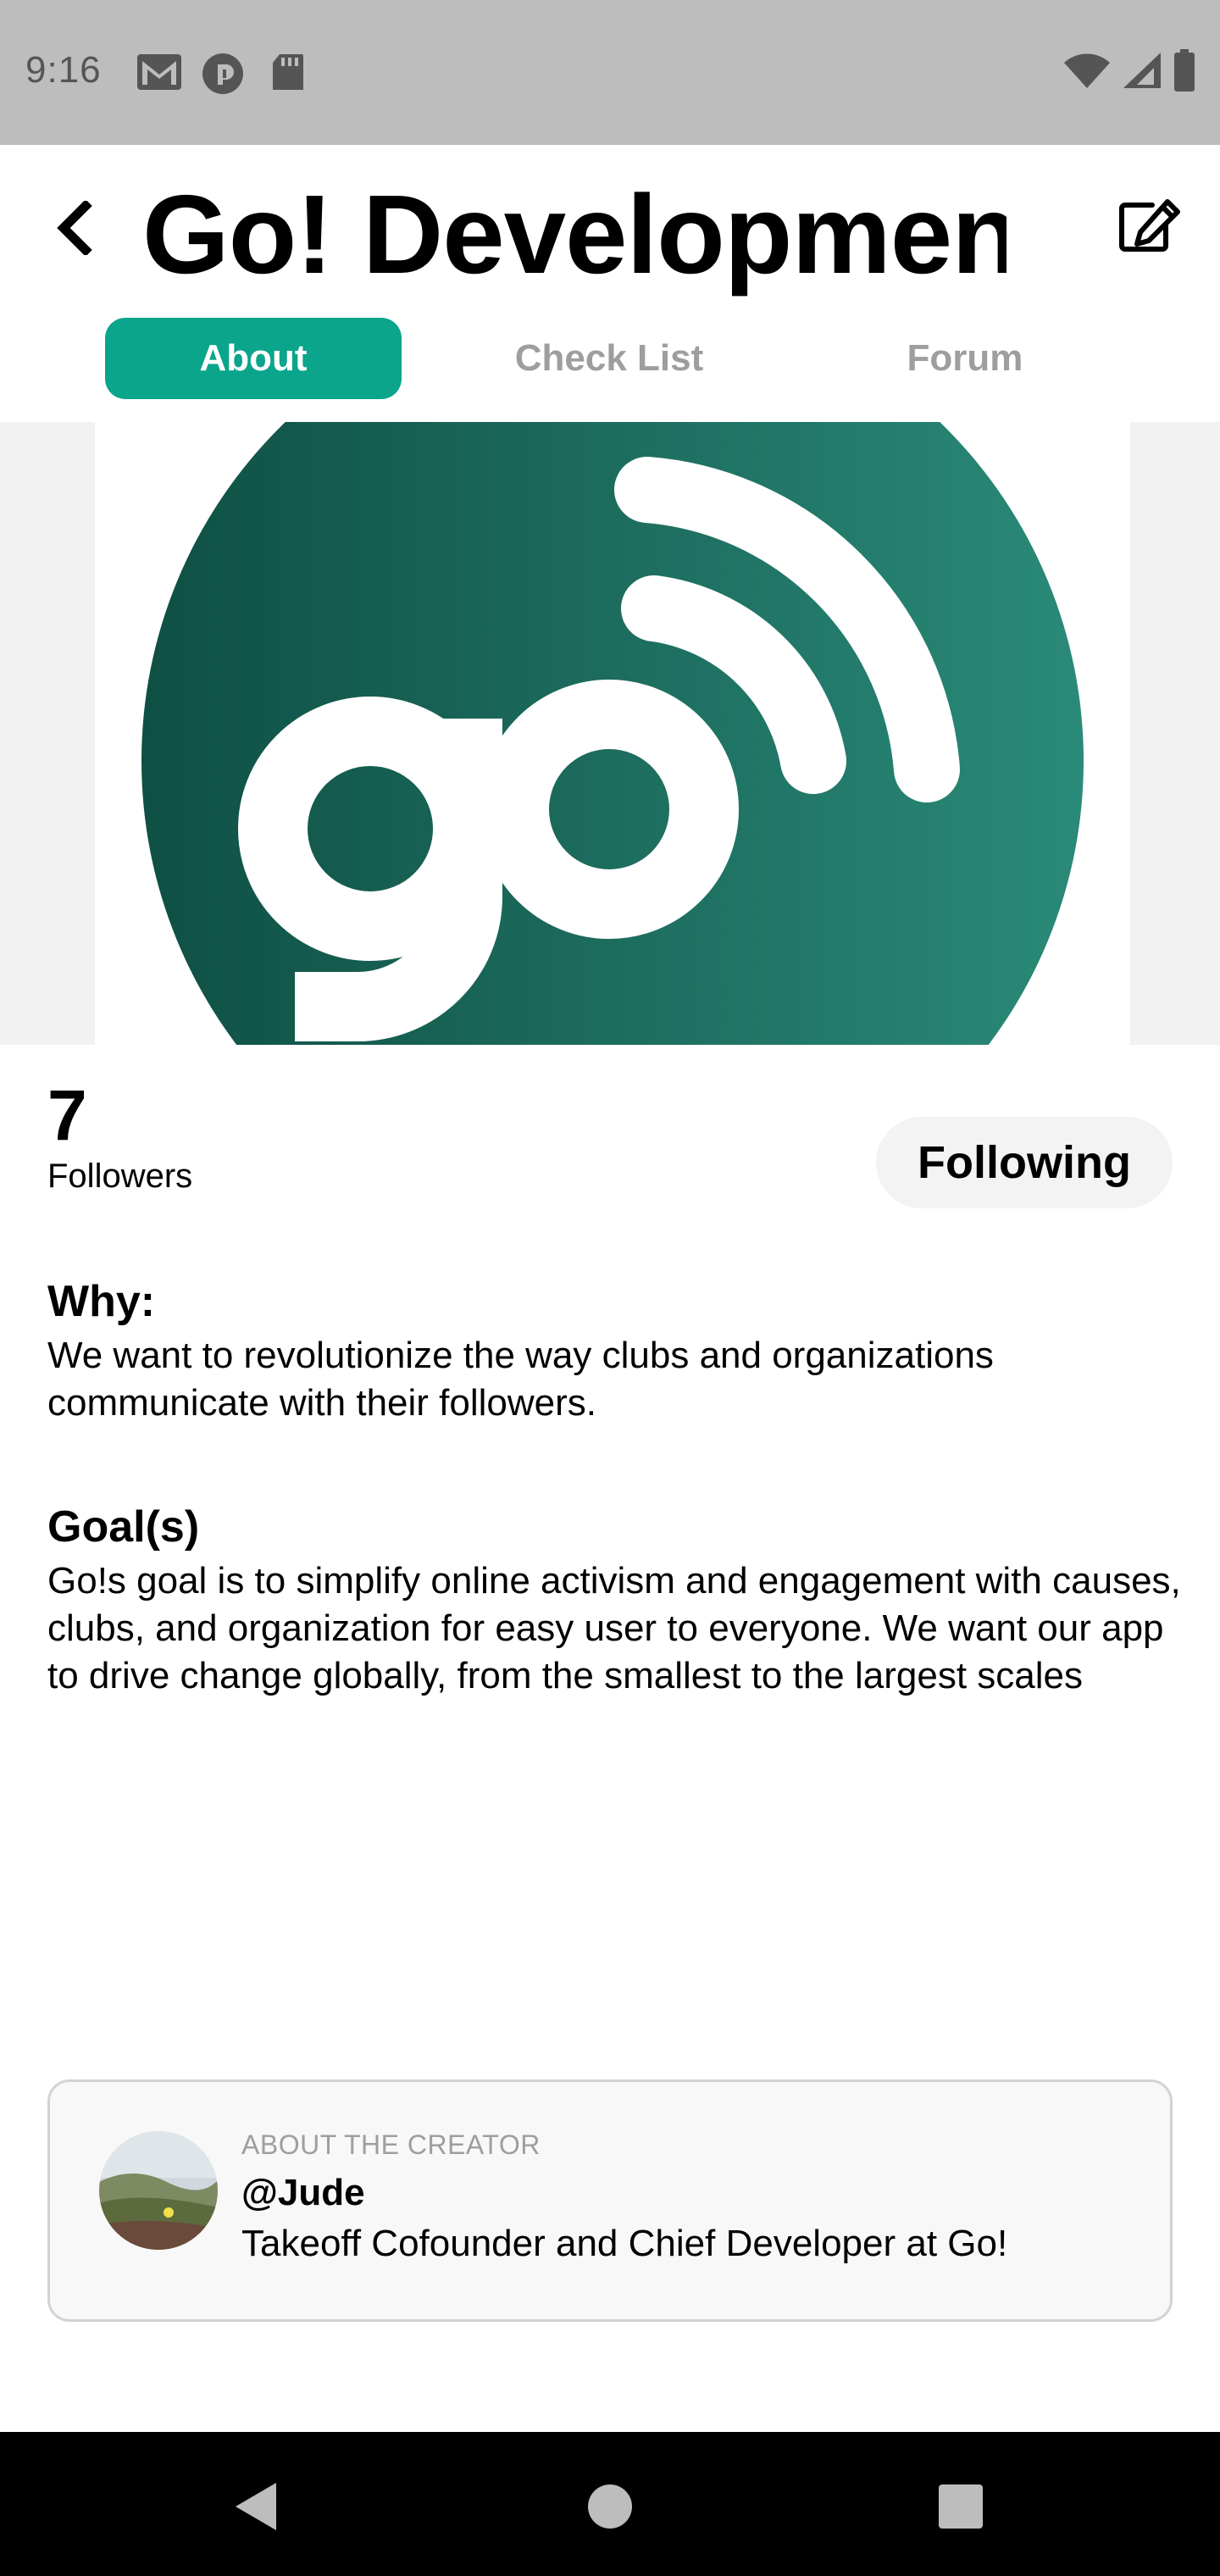 This screenshot has width=1220, height=2576. I want to click on creator-kicker: ABOUT THE CREATOR, so click(391, 2144).